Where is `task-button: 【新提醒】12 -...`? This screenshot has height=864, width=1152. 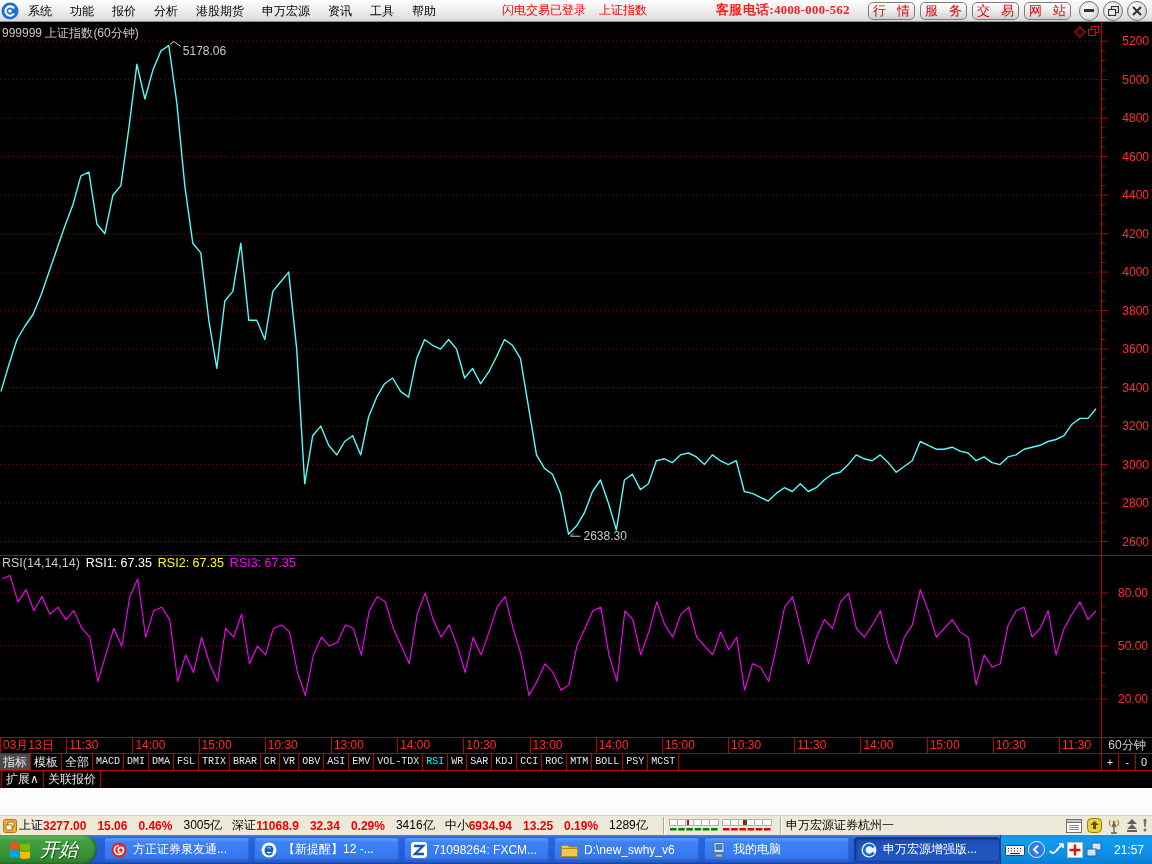 task-button: 【新提醒】12 -... is located at coordinates (327, 849).